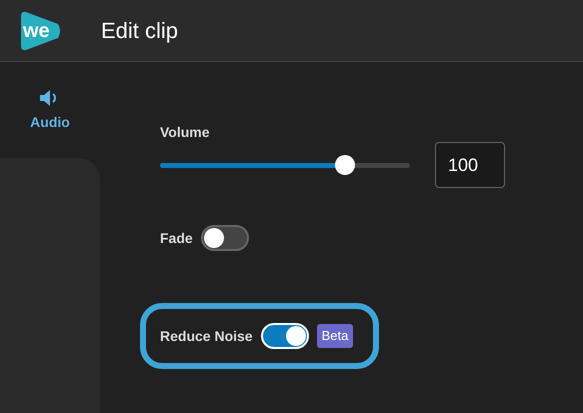 The image size is (583, 413). I want to click on volume-input: 100, so click(470, 165).